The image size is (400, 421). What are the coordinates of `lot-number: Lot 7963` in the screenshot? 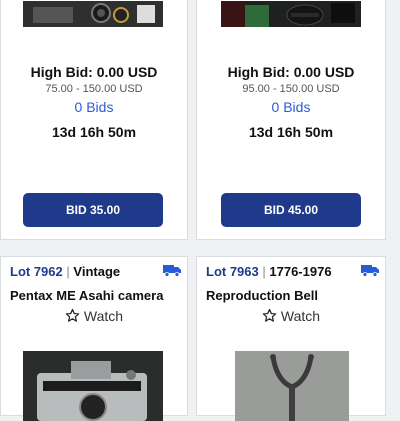 It's located at (232, 271).